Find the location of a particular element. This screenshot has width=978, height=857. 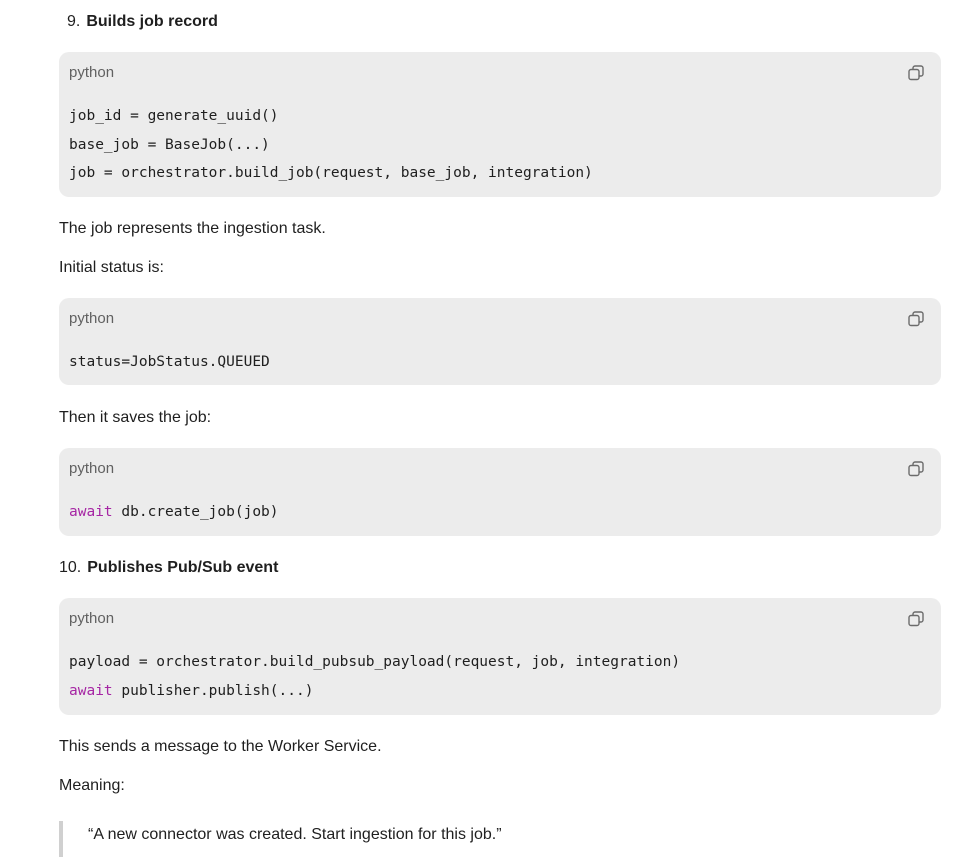

step-title: Publishes Pub/Sub event is located at coordinates (183, 567).